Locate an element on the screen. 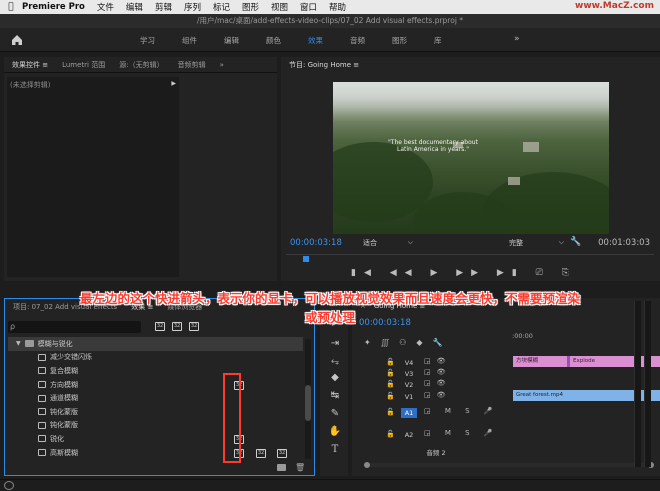 This screenshot has width=660, height=491. menu-window: 窗口 is located at coordinates (308, 7).